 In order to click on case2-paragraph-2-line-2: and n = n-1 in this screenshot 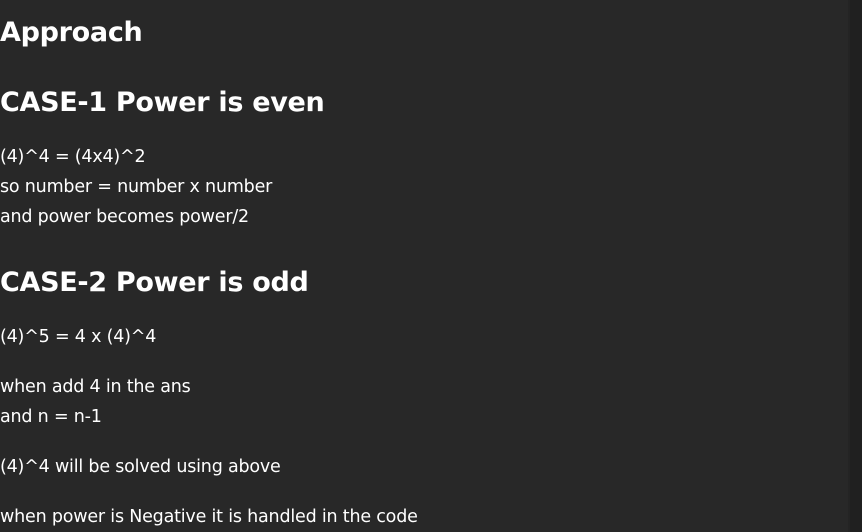, I will do `click(51, 417)`.